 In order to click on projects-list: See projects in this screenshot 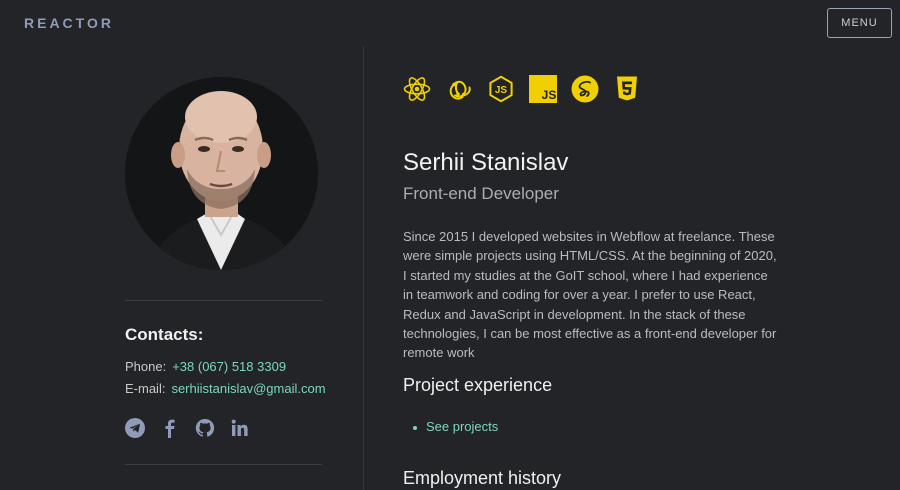, I will do `click(455, 426)`.